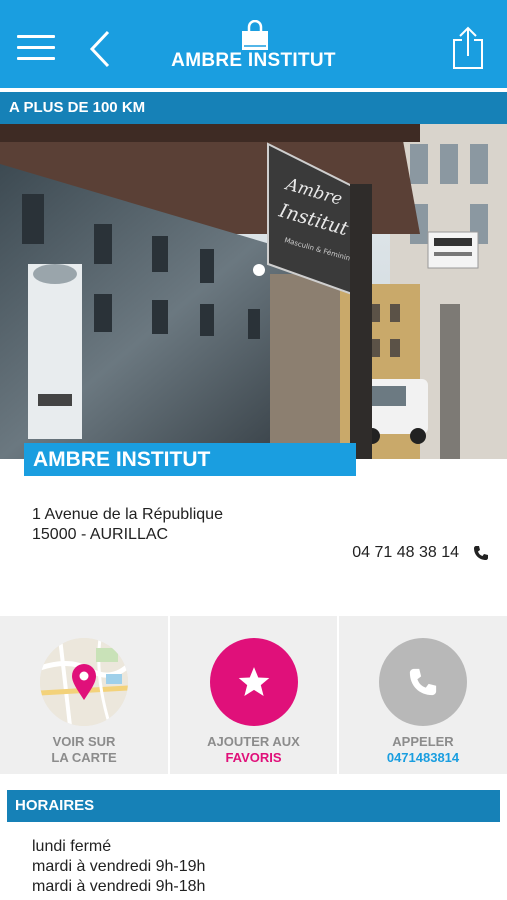  I want to click on call-label-1: APPELER, so click(423, 741).